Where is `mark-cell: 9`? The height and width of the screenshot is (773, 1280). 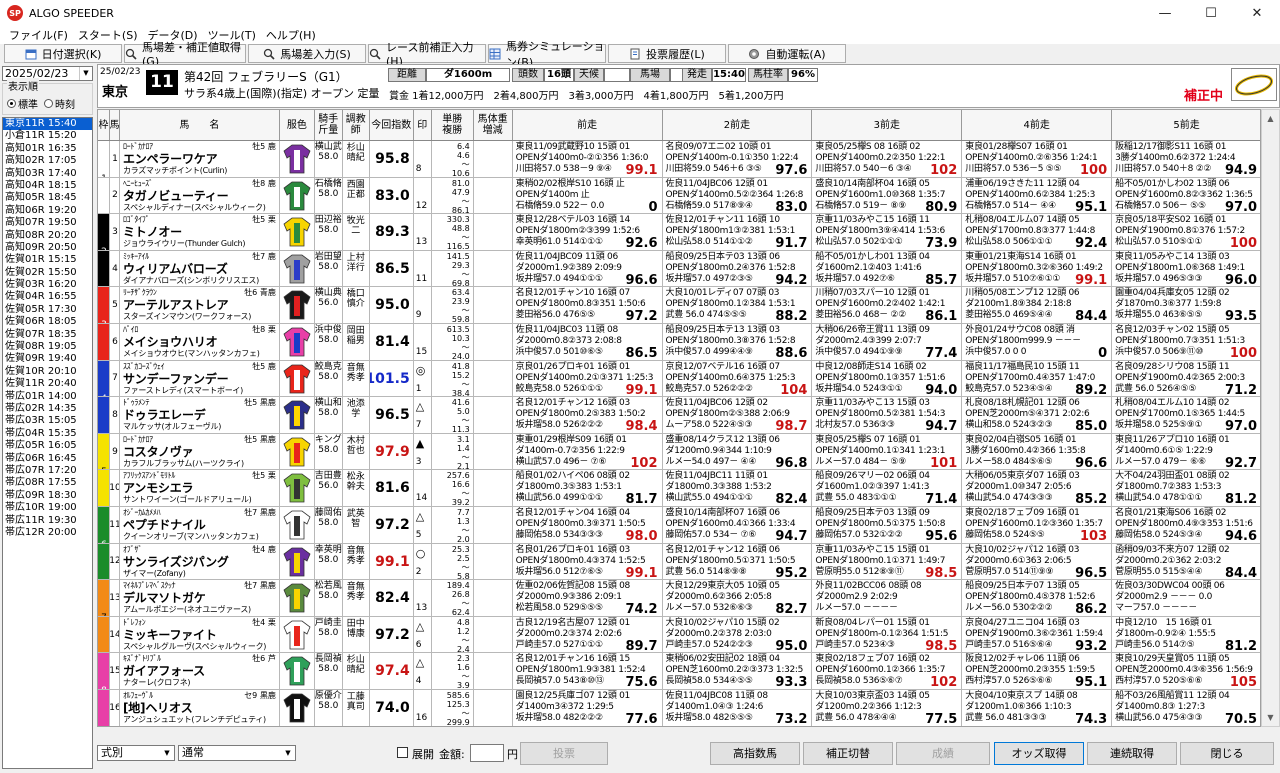 mark-cell: 9 is located at coordinates (423, 305).